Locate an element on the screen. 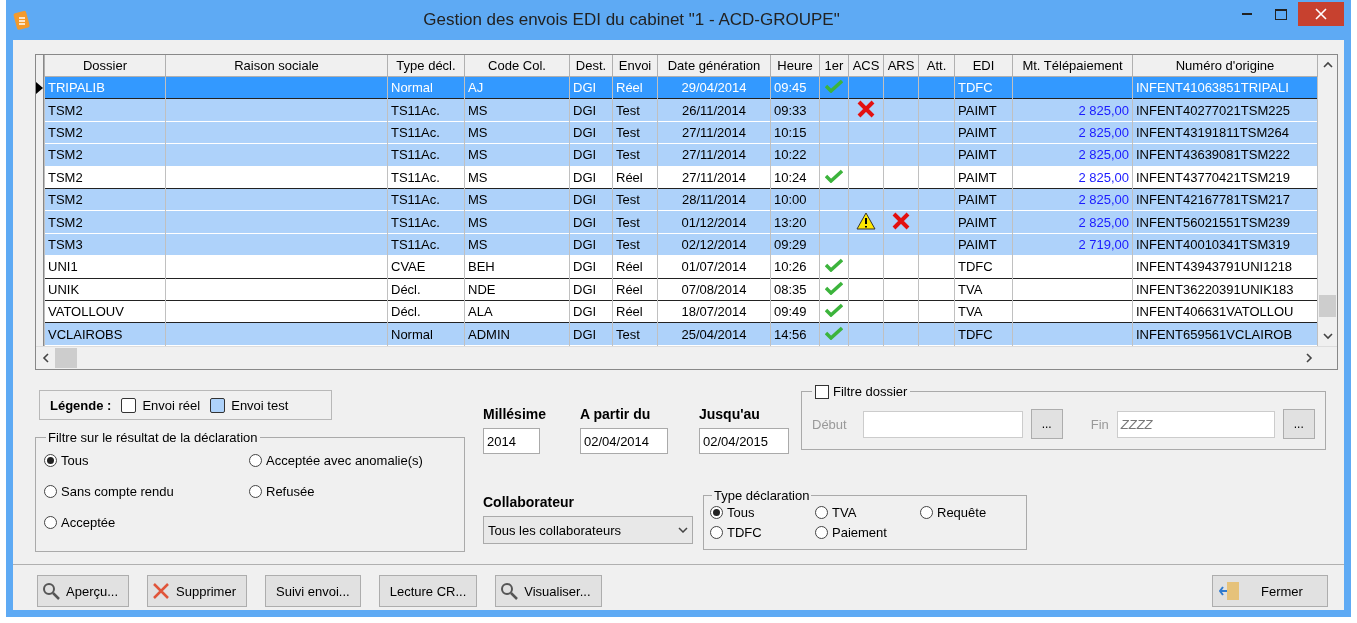 This screenshot has height=623, width=1357. table-cell: INFENT43639081TSM222 is located at coordinates (1225, 155).